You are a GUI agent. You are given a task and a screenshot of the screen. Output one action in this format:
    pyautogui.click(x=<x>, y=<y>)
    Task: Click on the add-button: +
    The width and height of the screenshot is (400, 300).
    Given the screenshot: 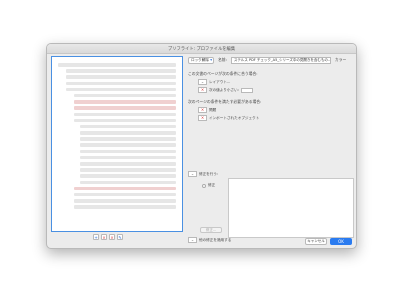 What is the action you would take?
    pyautogui.click(x=96, y=237)
    